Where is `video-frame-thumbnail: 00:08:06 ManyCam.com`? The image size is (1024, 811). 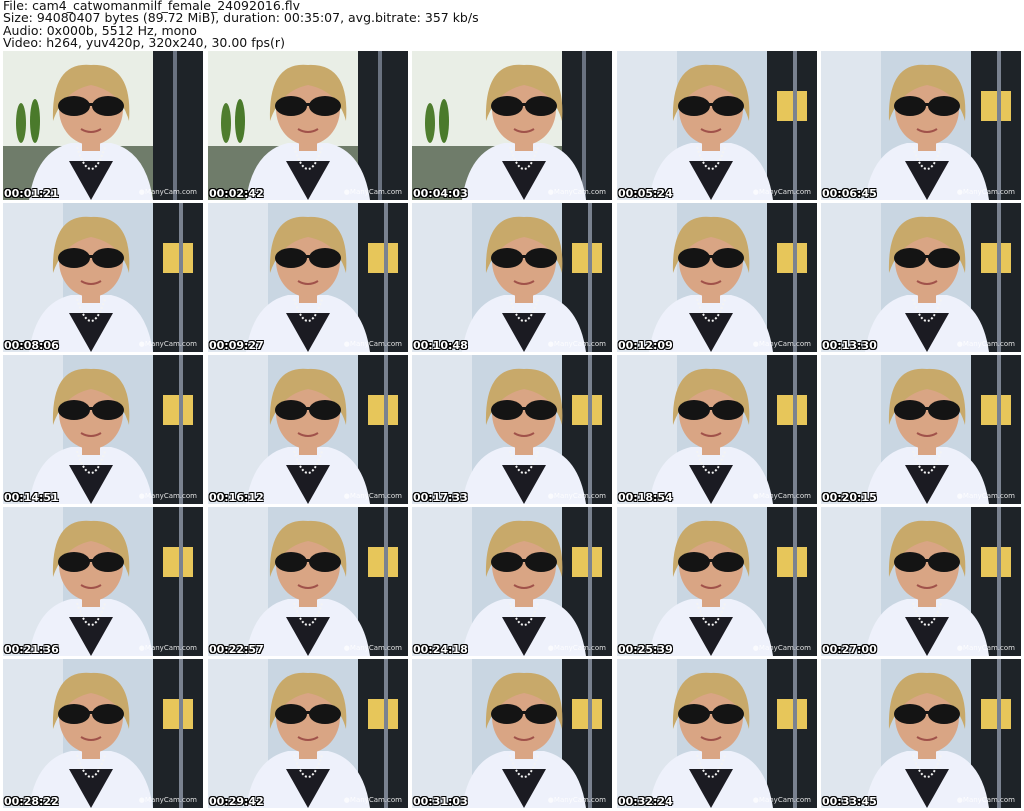 video-frame-thumbnail: 00:08:06 ManyCam.com is located at coordinates (103, 277).